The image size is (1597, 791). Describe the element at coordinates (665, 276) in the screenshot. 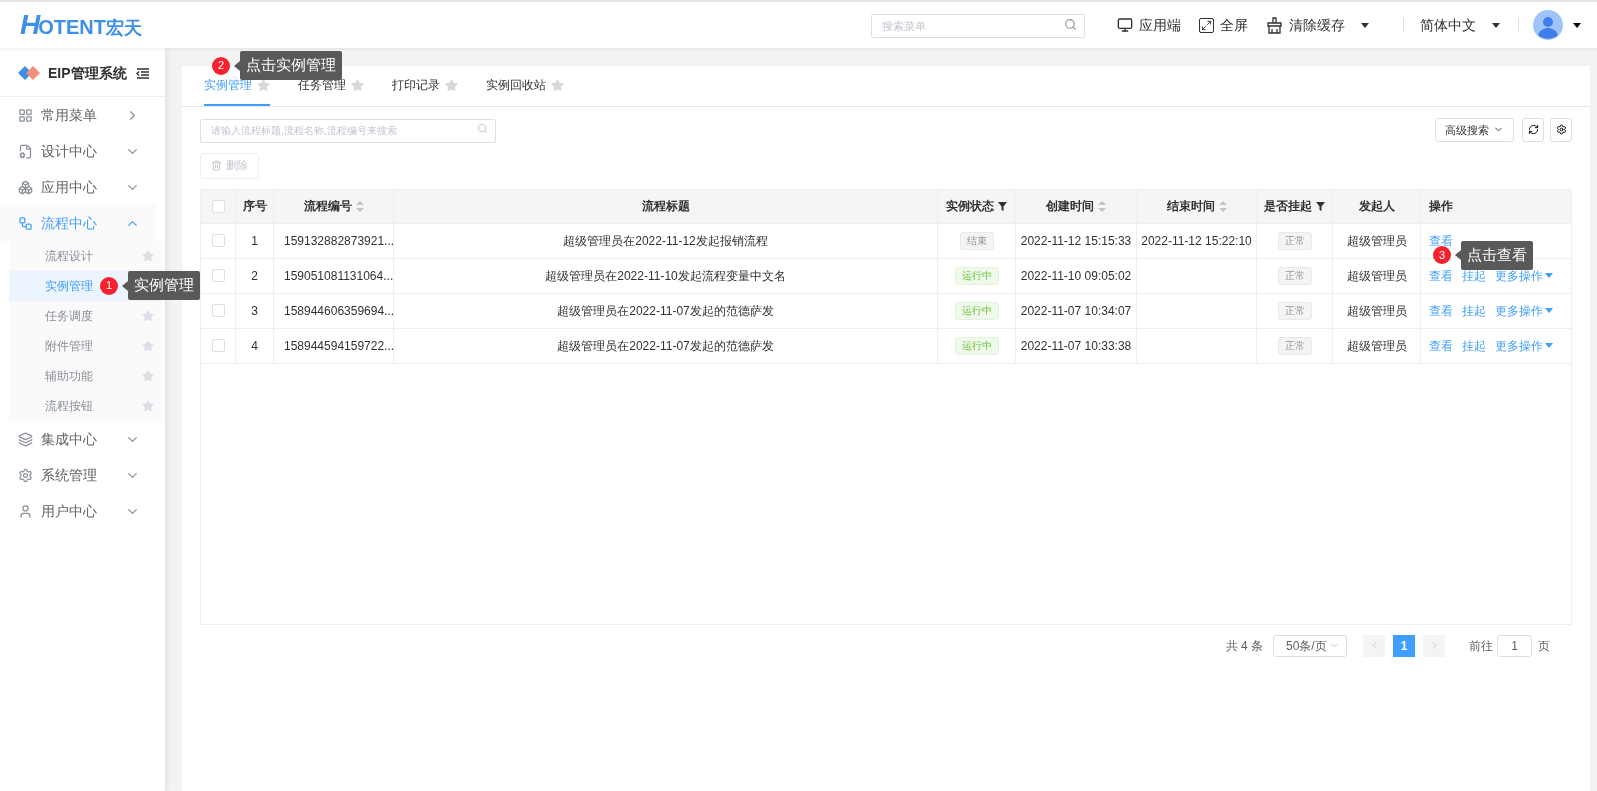

I see `table-cell-text: 超级管理员在2022-11-10发起流程变量中文名` at that location.